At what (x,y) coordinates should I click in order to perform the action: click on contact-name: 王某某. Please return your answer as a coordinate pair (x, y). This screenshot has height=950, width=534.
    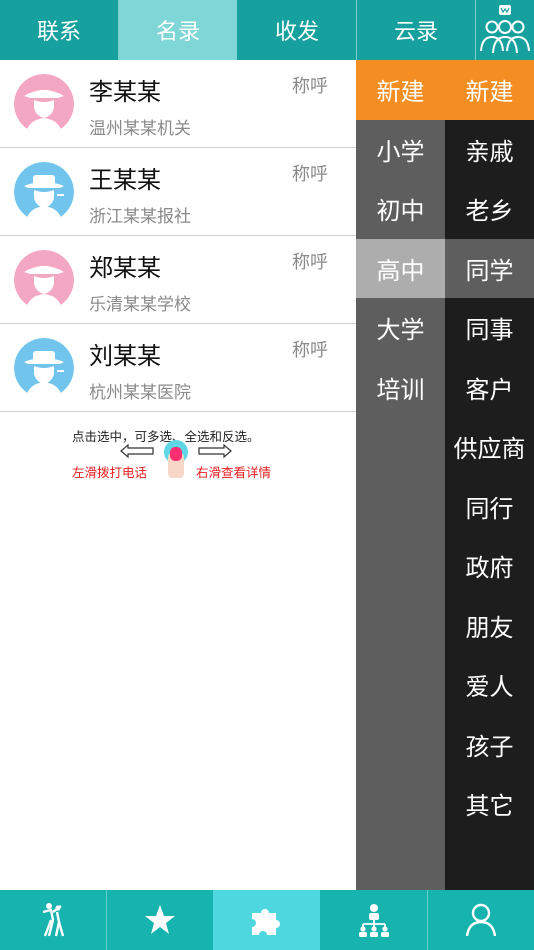
    Looking at the image, I should click on (125, 180).